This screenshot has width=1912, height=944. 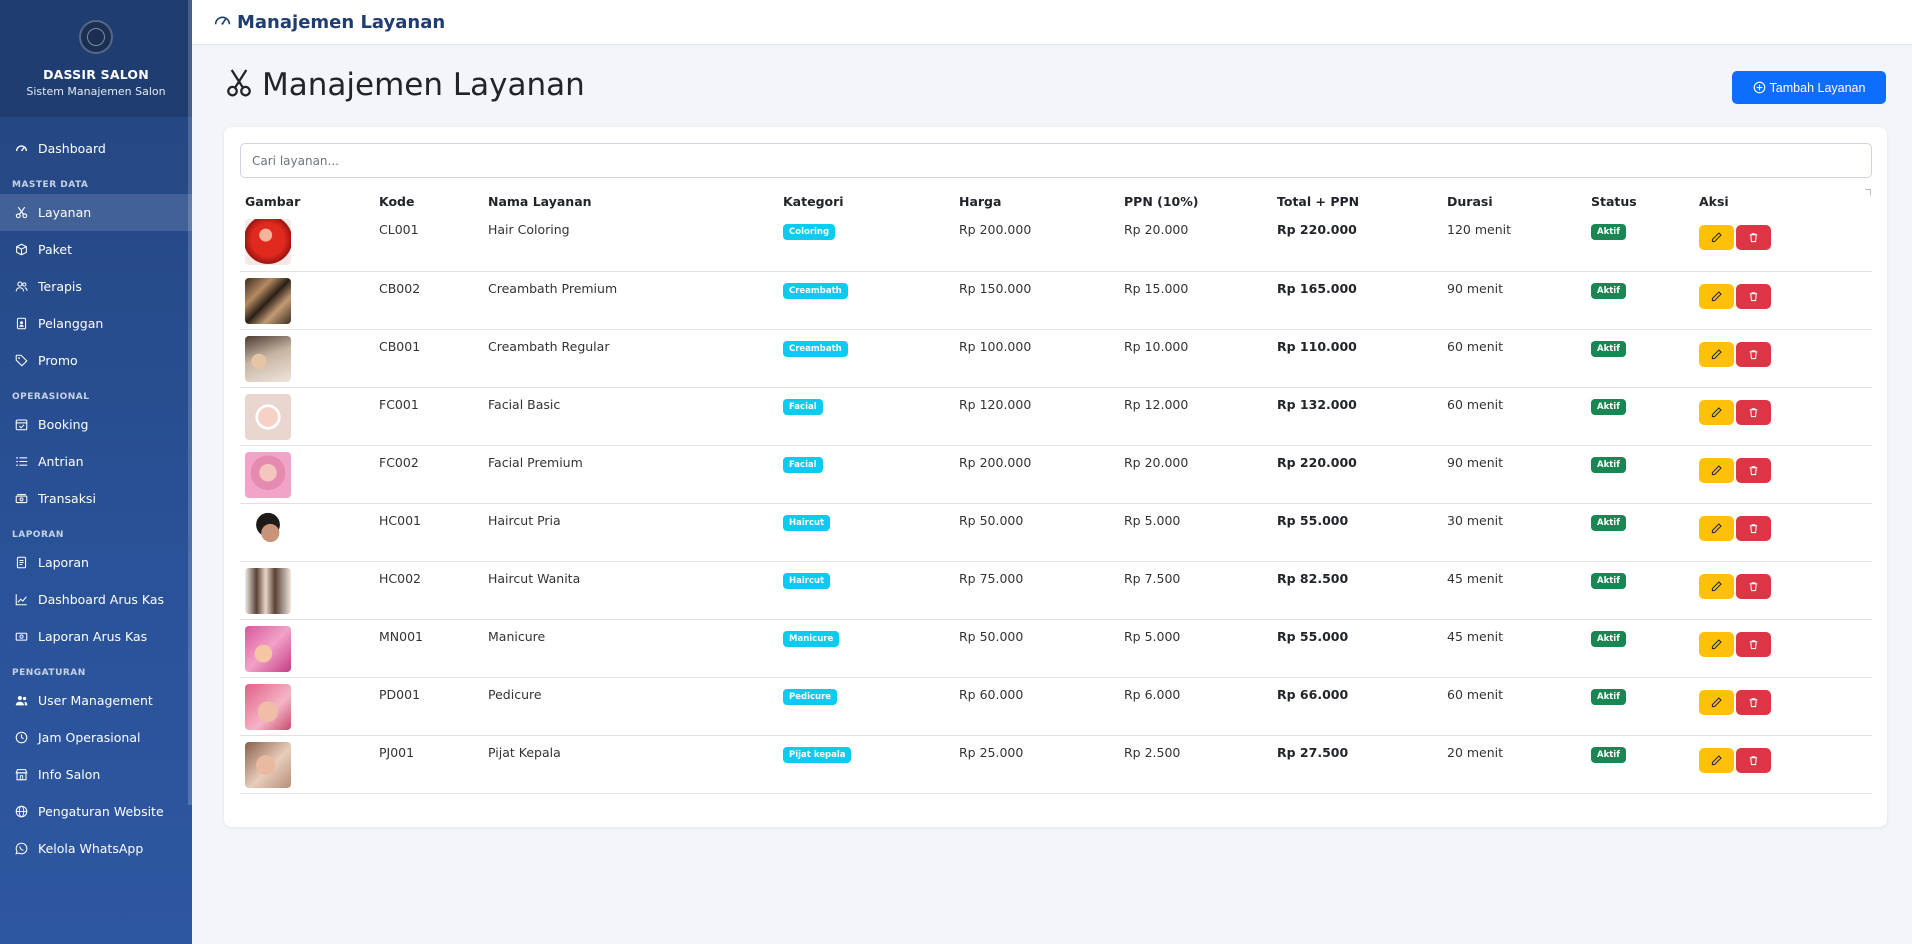 I want to click on cell-kode: PJ001, so click(x=428, y=764).